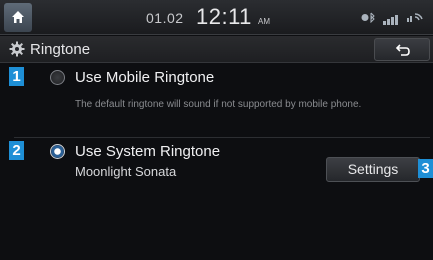  Describe the element at coordinates (57, 151) in the screenshot. I see `radio-use-system-ringtone` at that location.